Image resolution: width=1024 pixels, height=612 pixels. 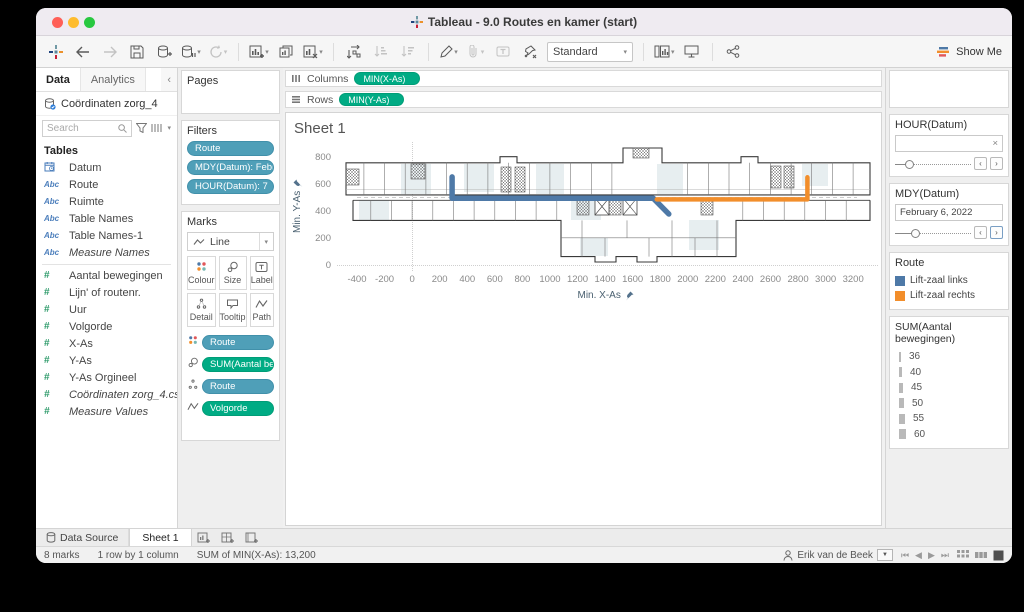 I want to click on mark-pill: SUM(Aantal be.., so click(x=238, y=364).